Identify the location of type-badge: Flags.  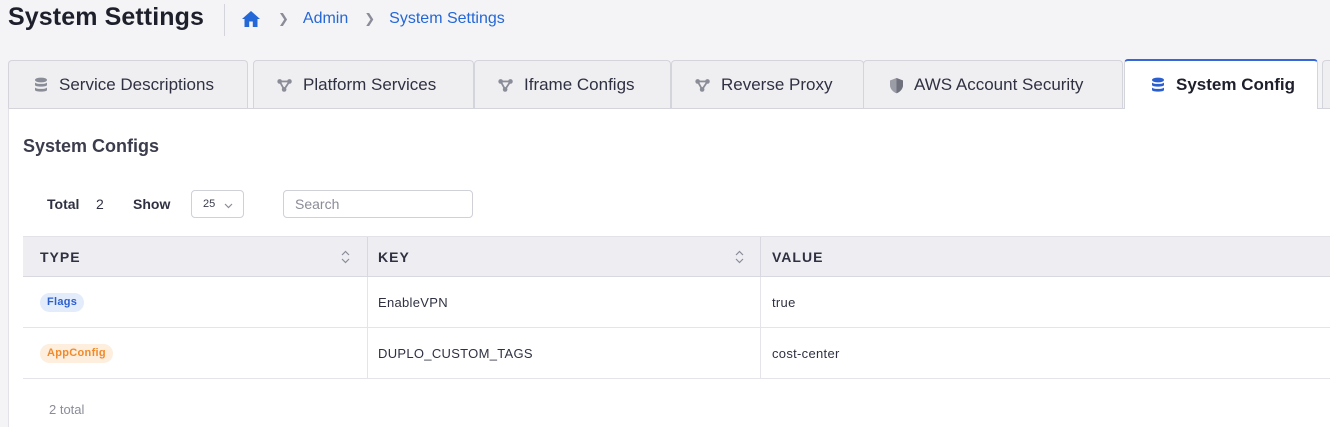
(62, 302).